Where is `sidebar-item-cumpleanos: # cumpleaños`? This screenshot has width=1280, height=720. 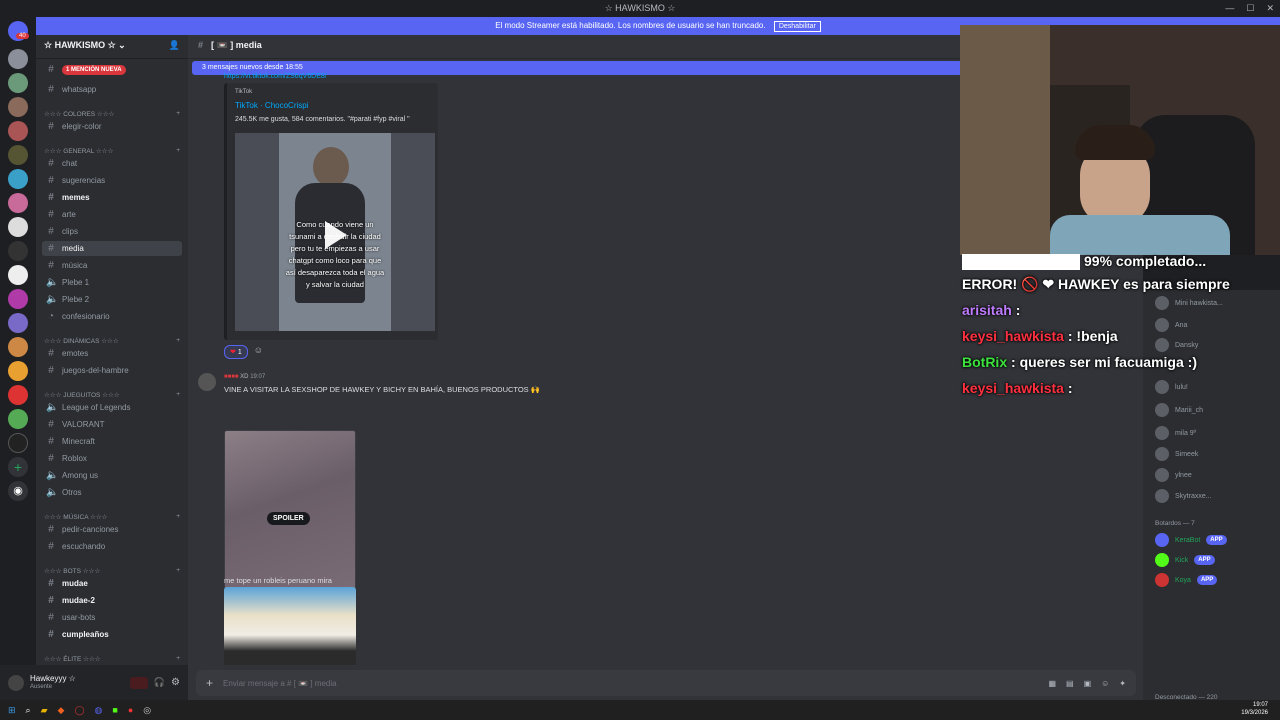 sidebar-item-cumpleanos: # cumpleaños is located at coordinates (112, 634).